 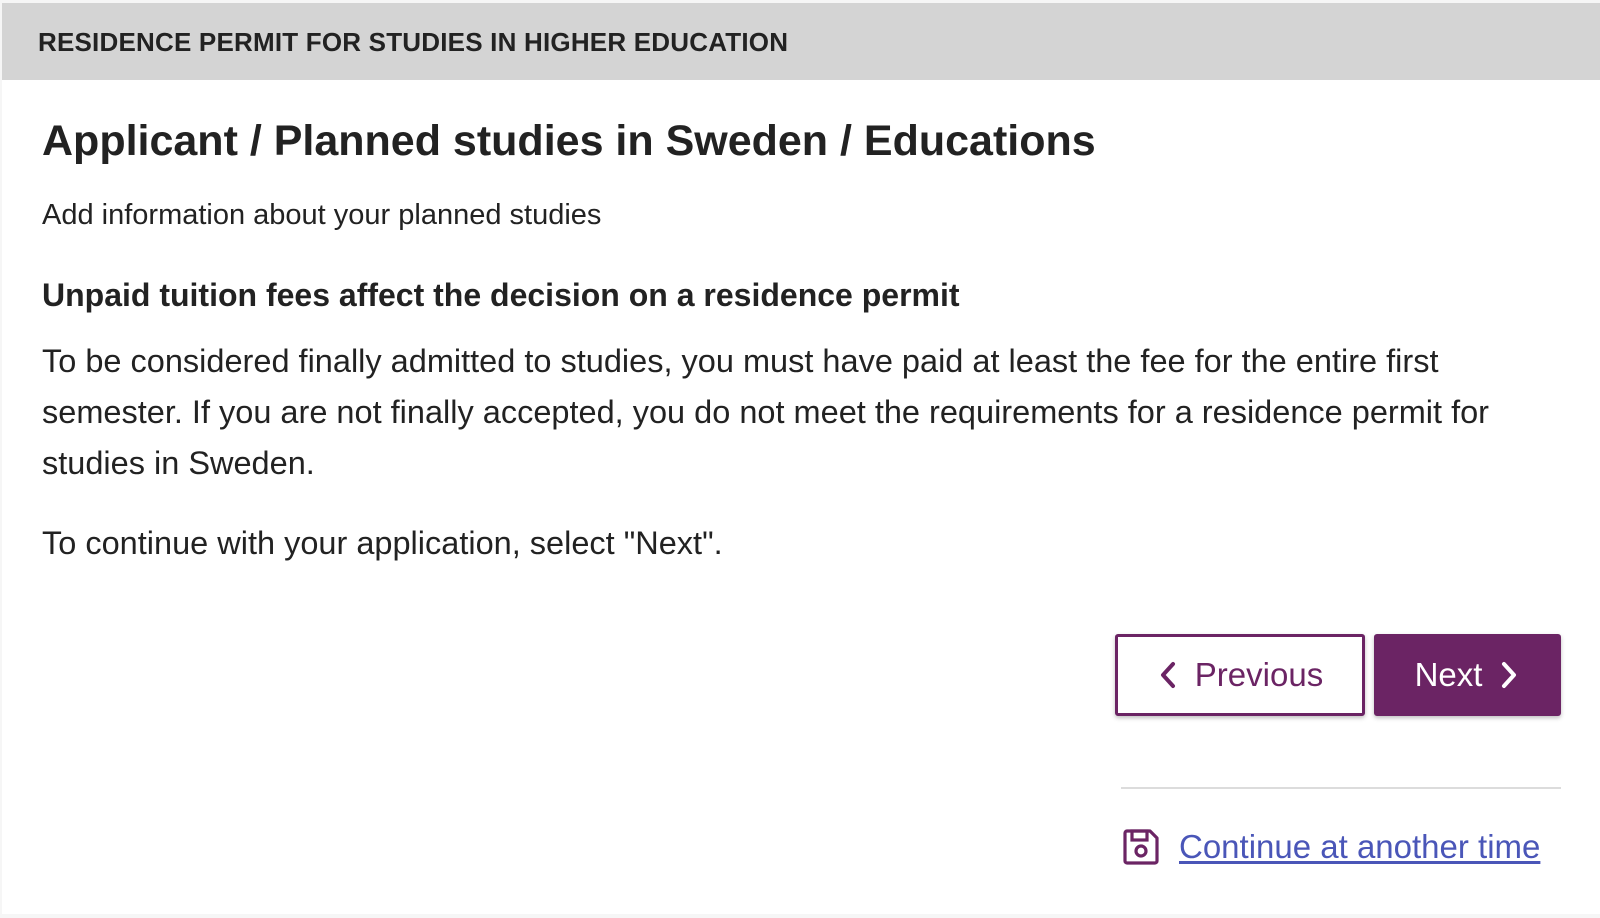 I want to click on next-button-label: Next, so click(x=1448, y=674).